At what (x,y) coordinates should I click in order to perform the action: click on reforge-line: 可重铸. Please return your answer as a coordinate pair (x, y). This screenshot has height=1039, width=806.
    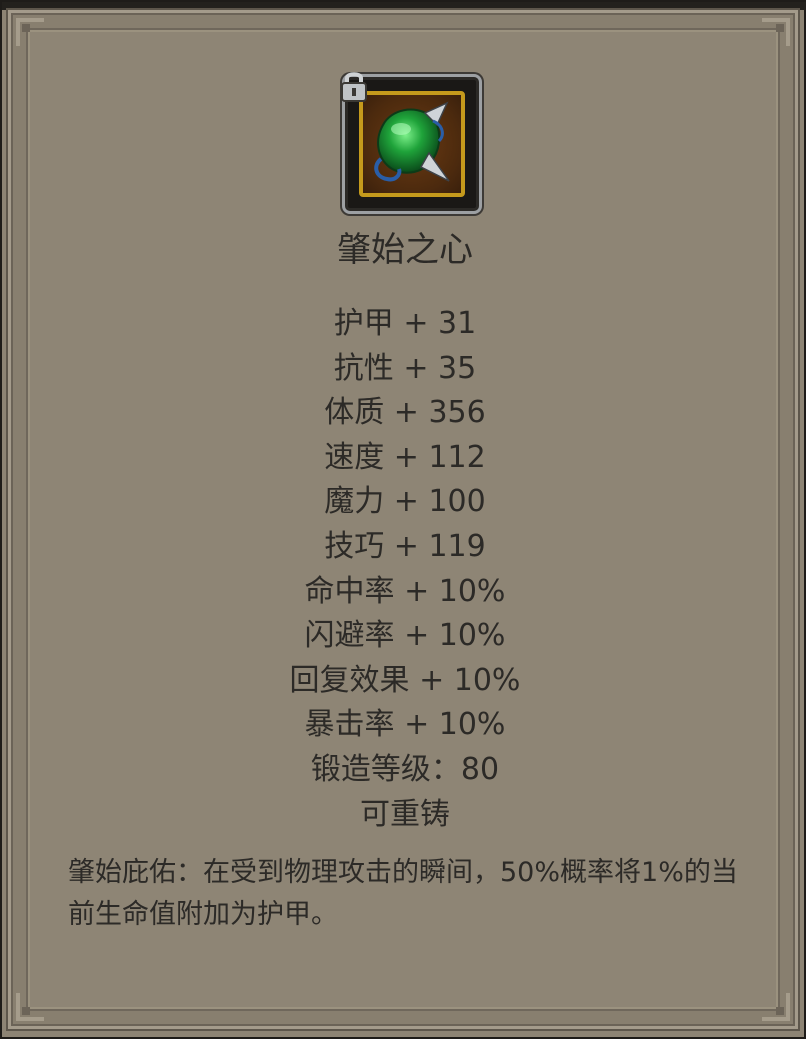
    Looking at the image, I should click on (405, 814).